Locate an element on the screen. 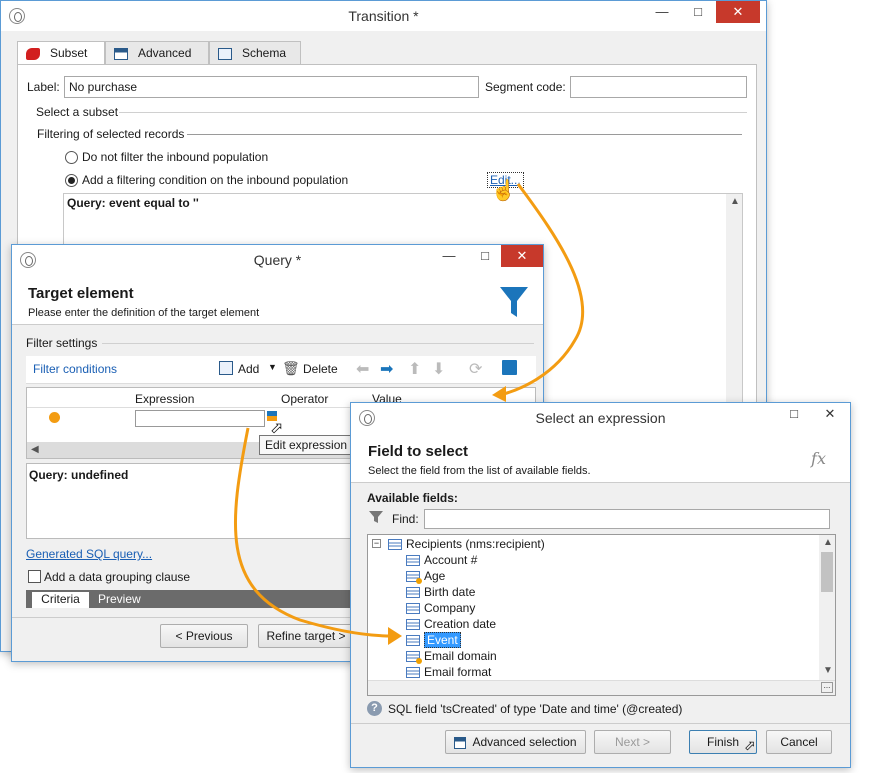 The image size is (873, 773). filter-conditions-link: Filter conditions is located at coordinates (75, 369).